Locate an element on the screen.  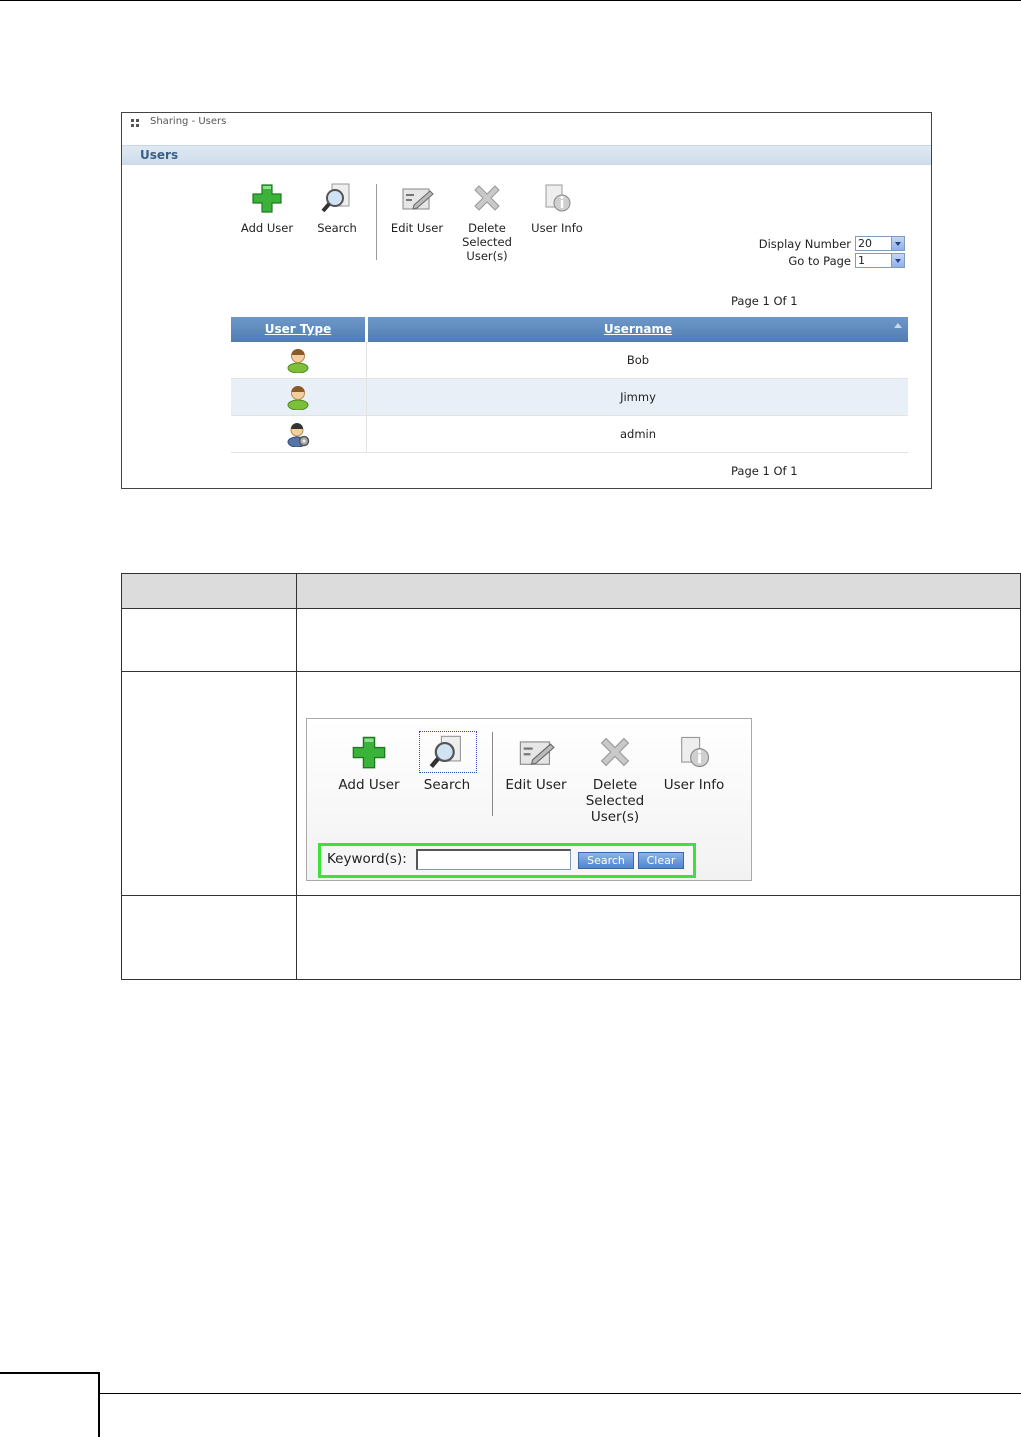
page-info-bottom: Page 1 Of 1 is located at coordinates (764, 471).